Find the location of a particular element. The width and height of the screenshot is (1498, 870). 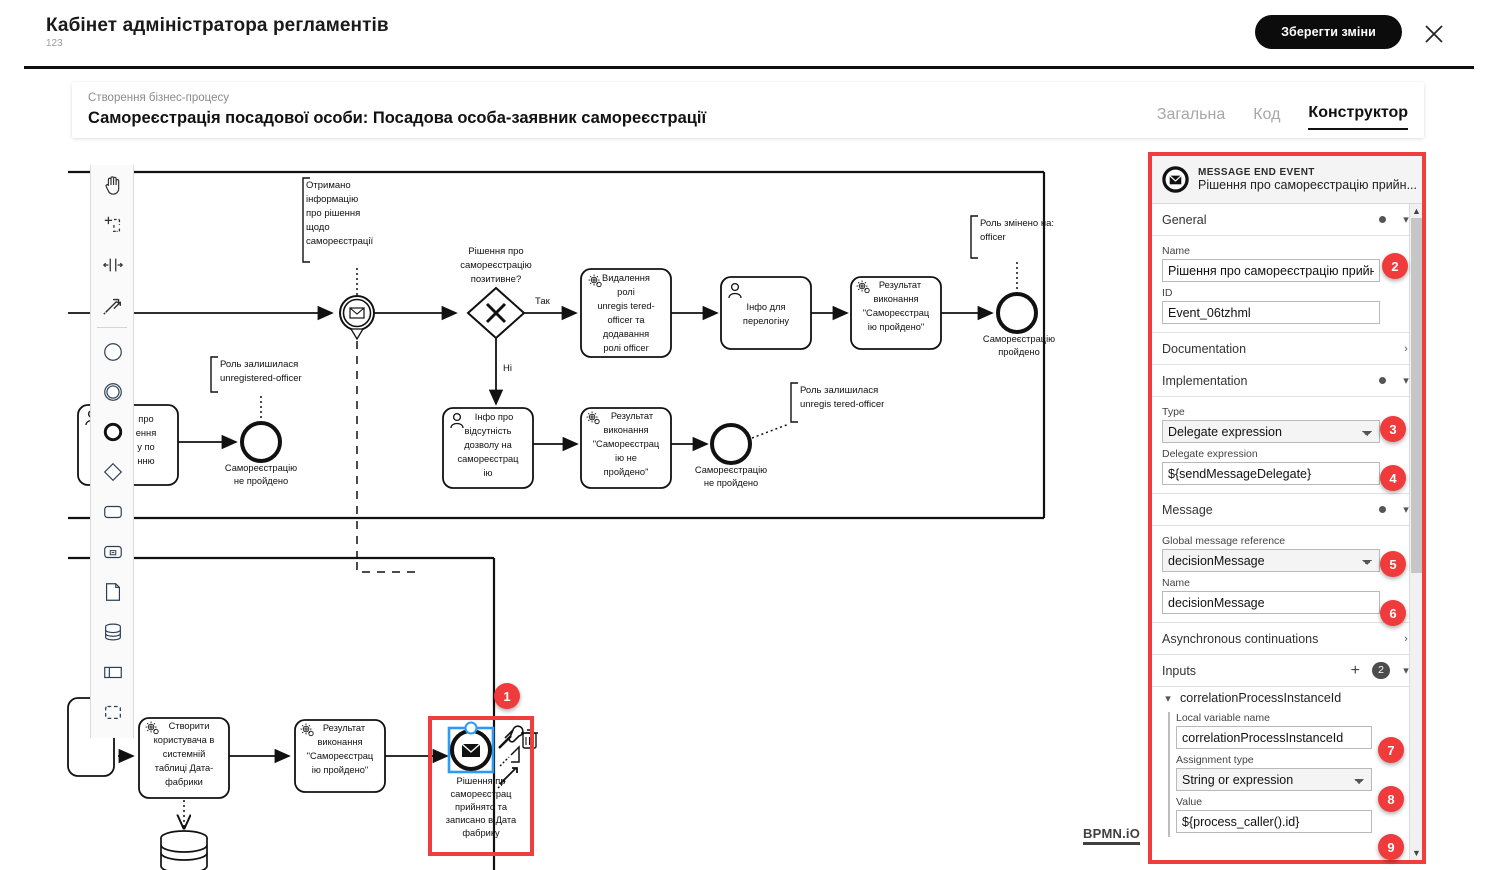

type-select: Delegate expression is located at coordinates (1271, 431).